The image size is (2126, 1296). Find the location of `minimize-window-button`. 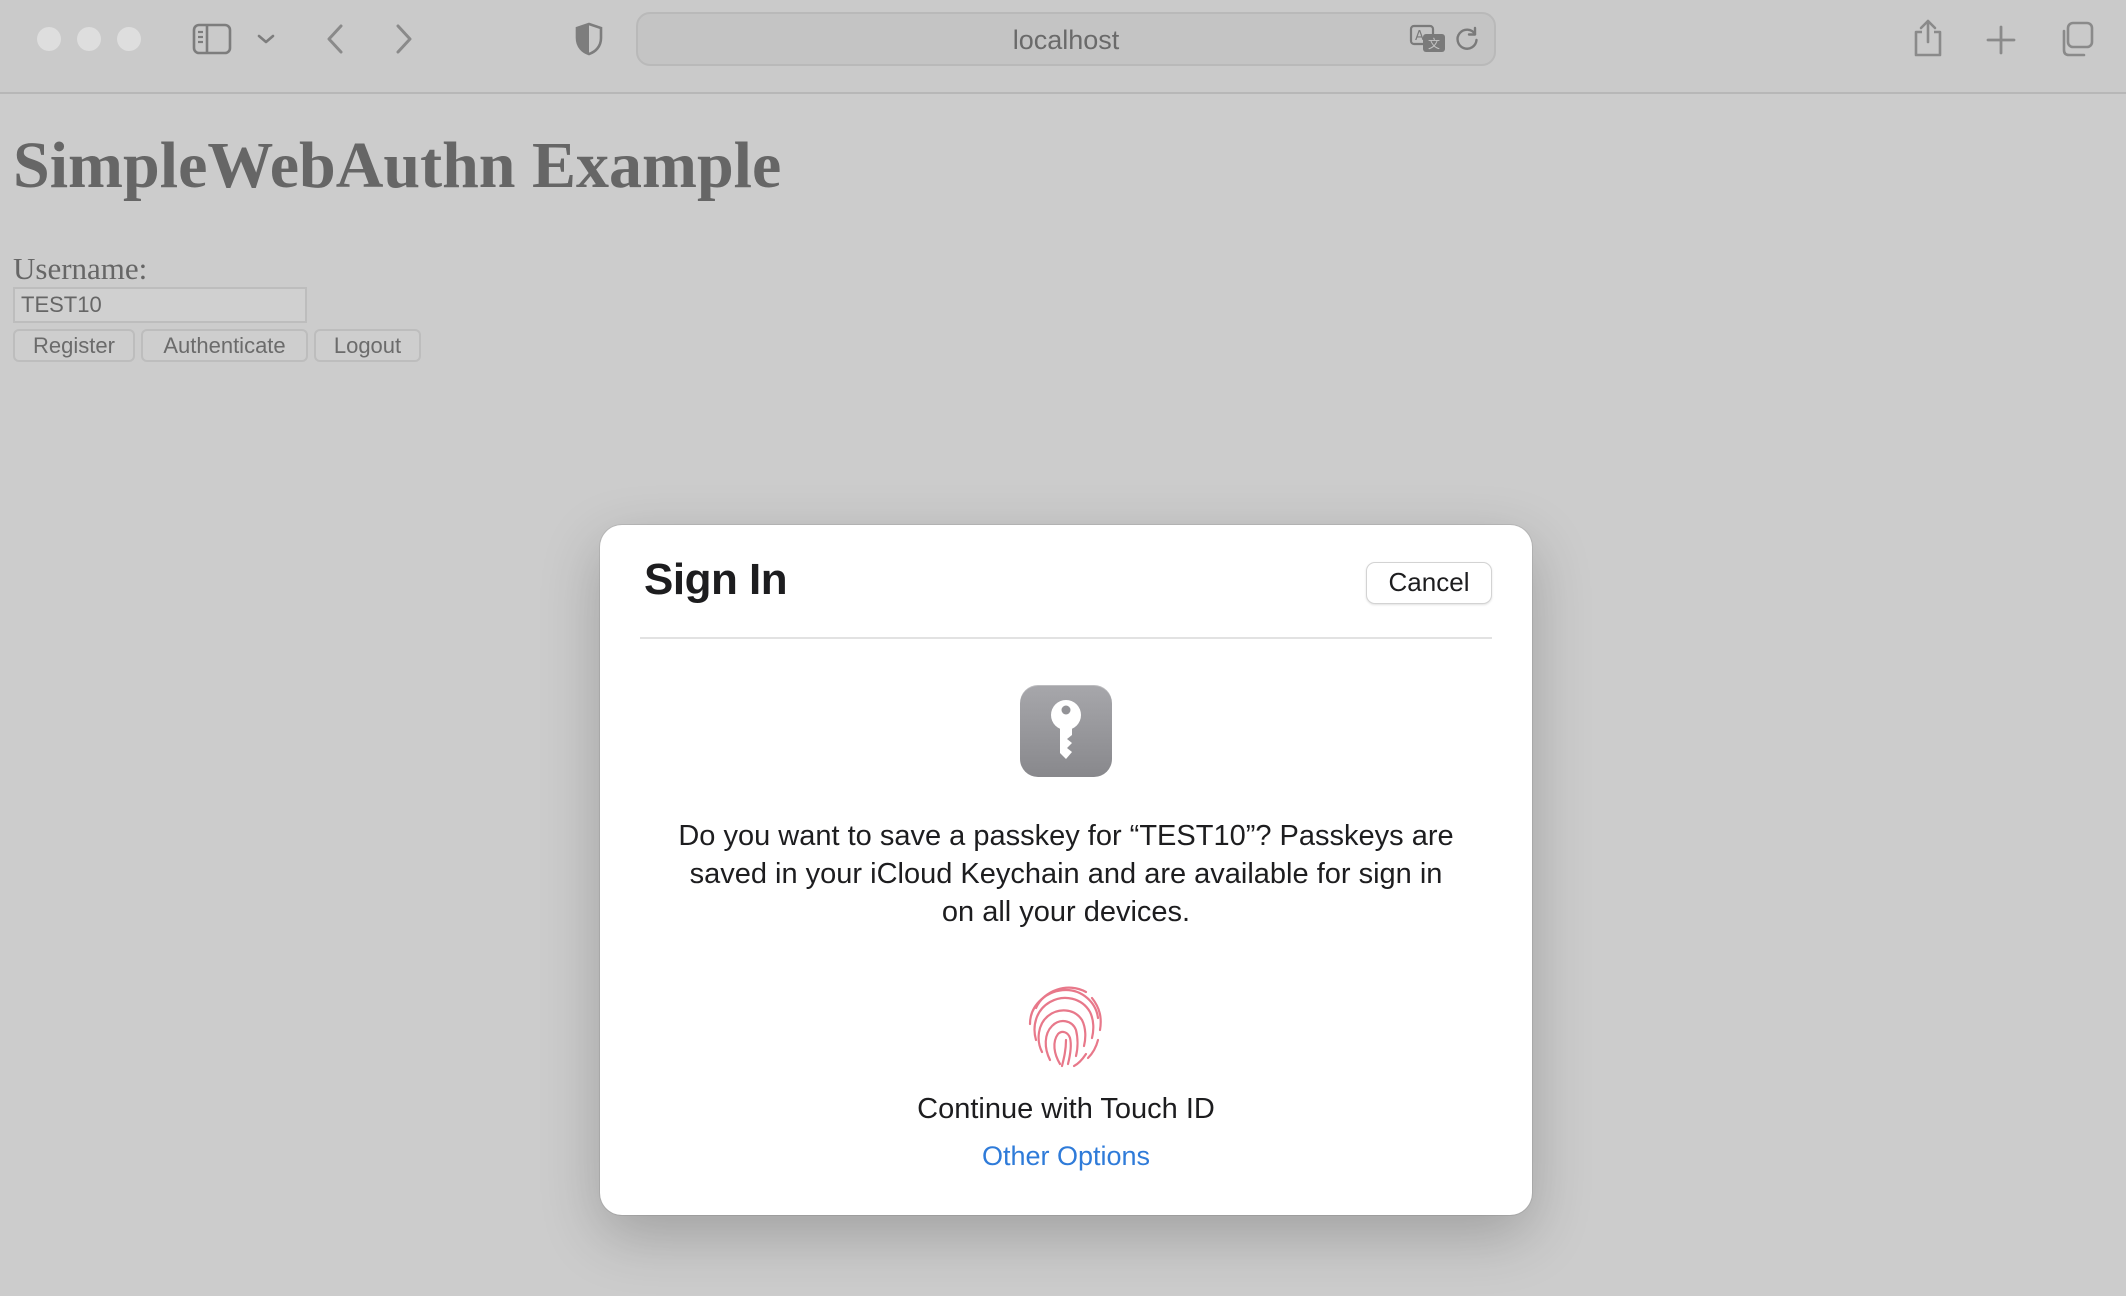

minimize-window-button is located at coordinates (89, 39).